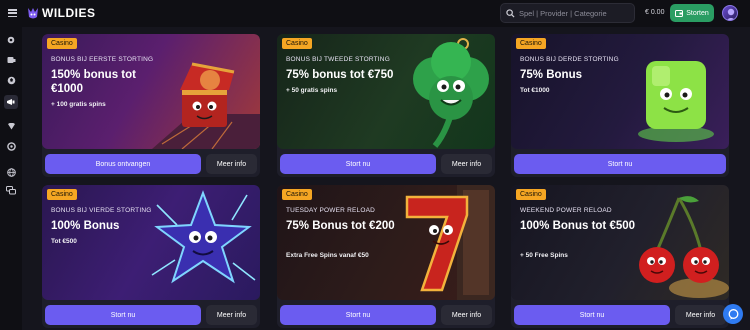 Image resolution: width=750 pixels, height=330 pixels. I want to click on bonus-icon, so click(11, 40).